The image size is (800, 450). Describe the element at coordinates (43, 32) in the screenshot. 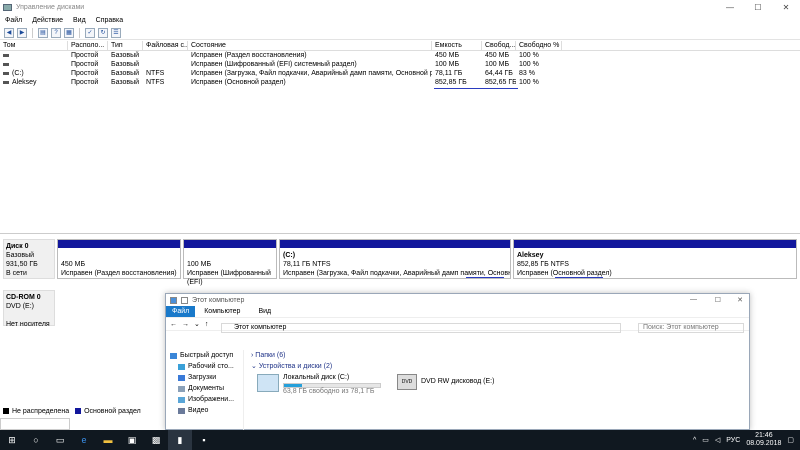

I see `list-view-icon: ▤` at that location.